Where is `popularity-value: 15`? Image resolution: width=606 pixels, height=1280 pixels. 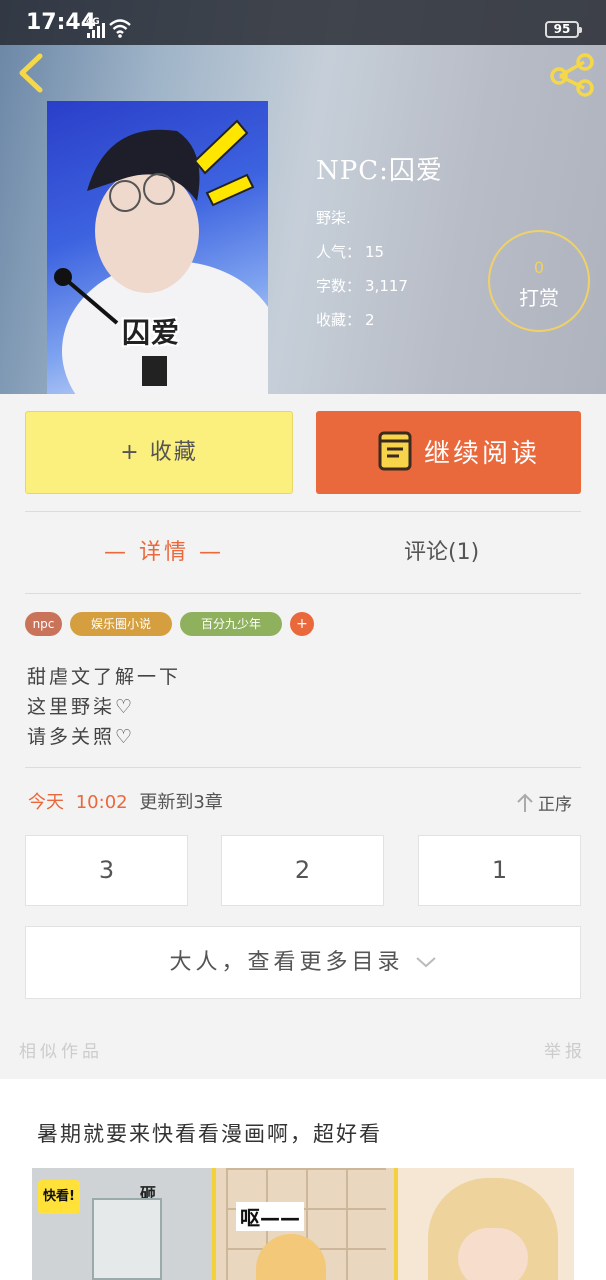 popularity-value: 15 is located at coordinates (375, 252).